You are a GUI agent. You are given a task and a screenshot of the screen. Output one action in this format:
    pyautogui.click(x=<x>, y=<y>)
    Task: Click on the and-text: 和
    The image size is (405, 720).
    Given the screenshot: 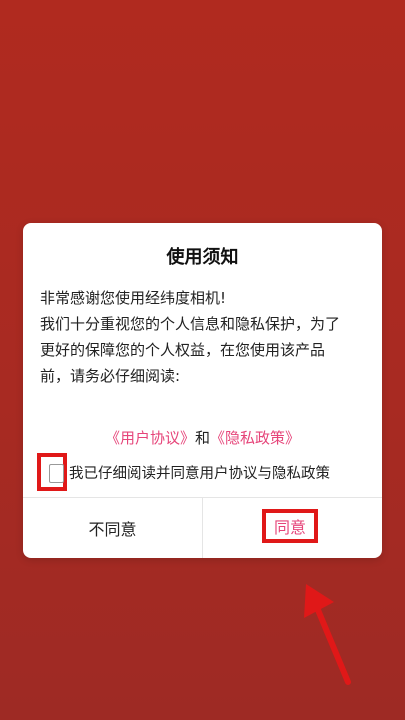 What is the action you would take?
    pyautogui.click(x=202, y=438)
    